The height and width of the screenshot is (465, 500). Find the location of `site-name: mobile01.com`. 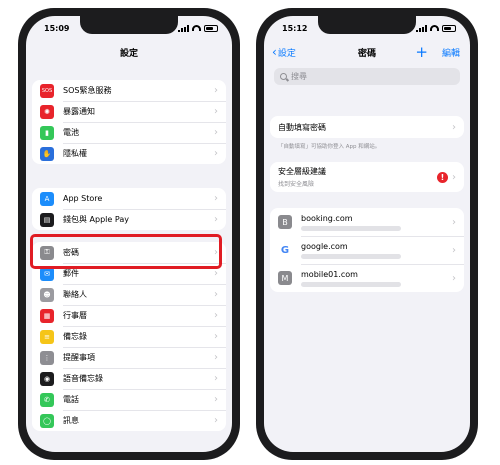

site-name: mobile01.com is located at coordinates (329, 274).